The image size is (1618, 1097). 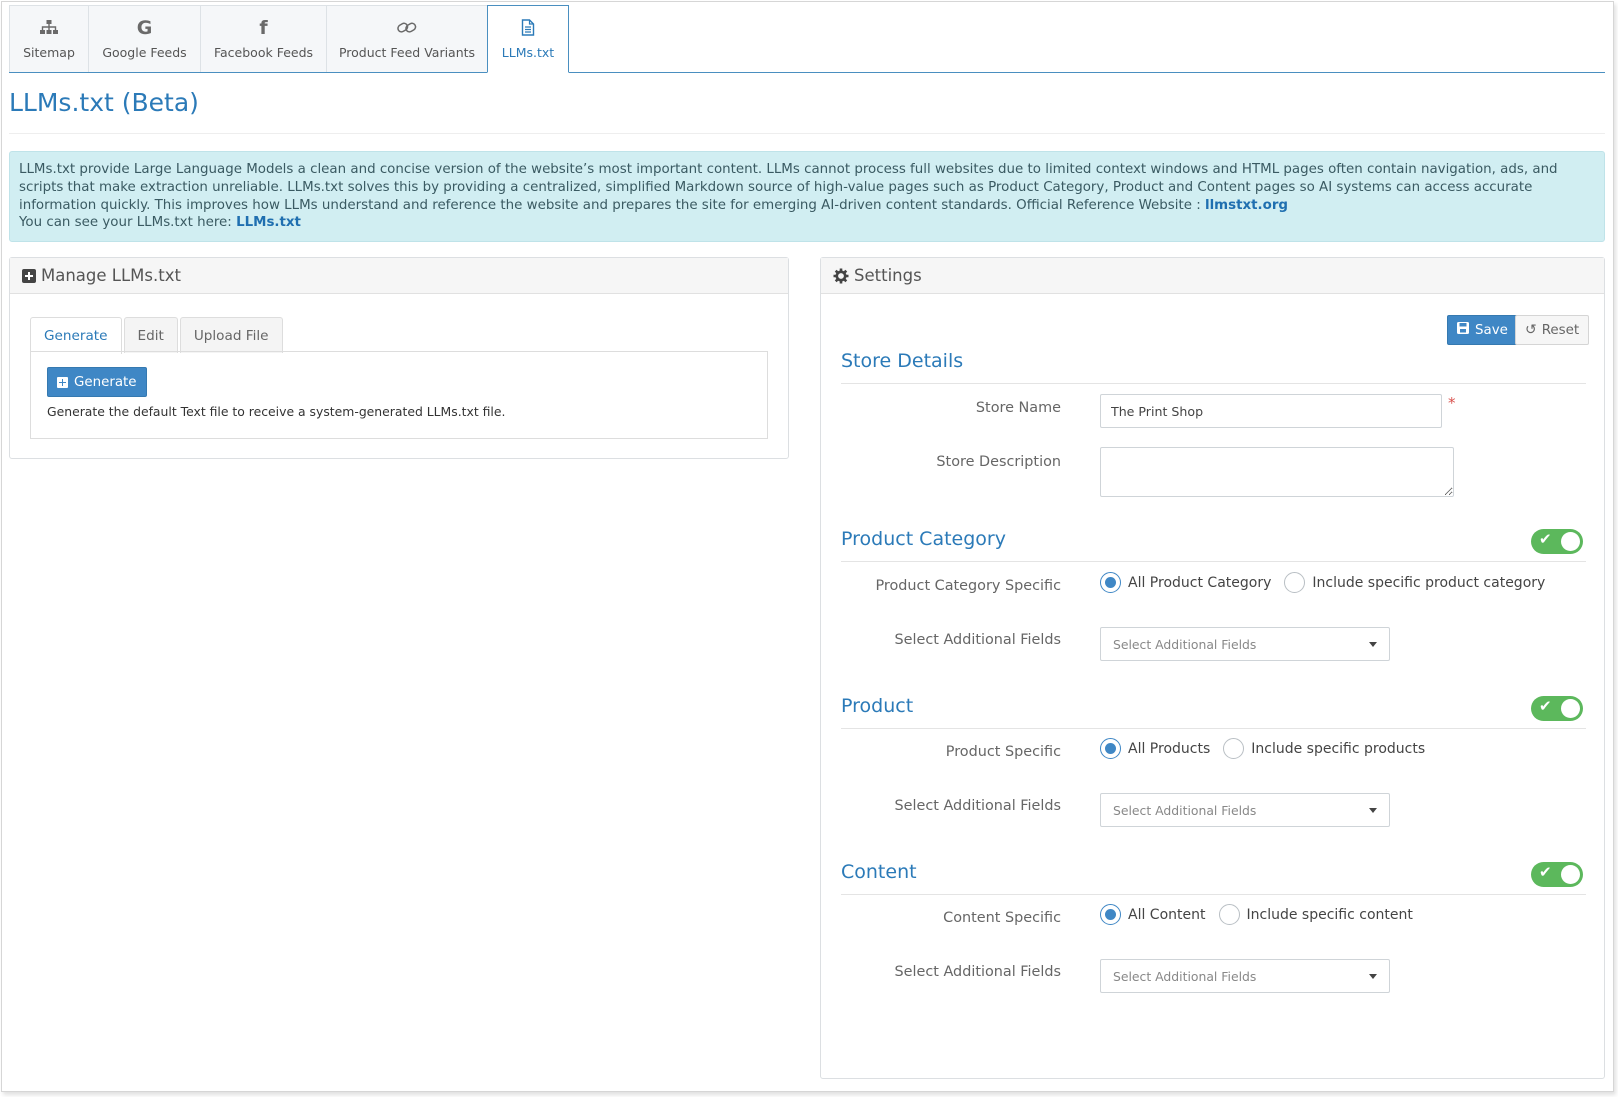 I want to click on facebook-icon: f, so click(x=263, y=27).